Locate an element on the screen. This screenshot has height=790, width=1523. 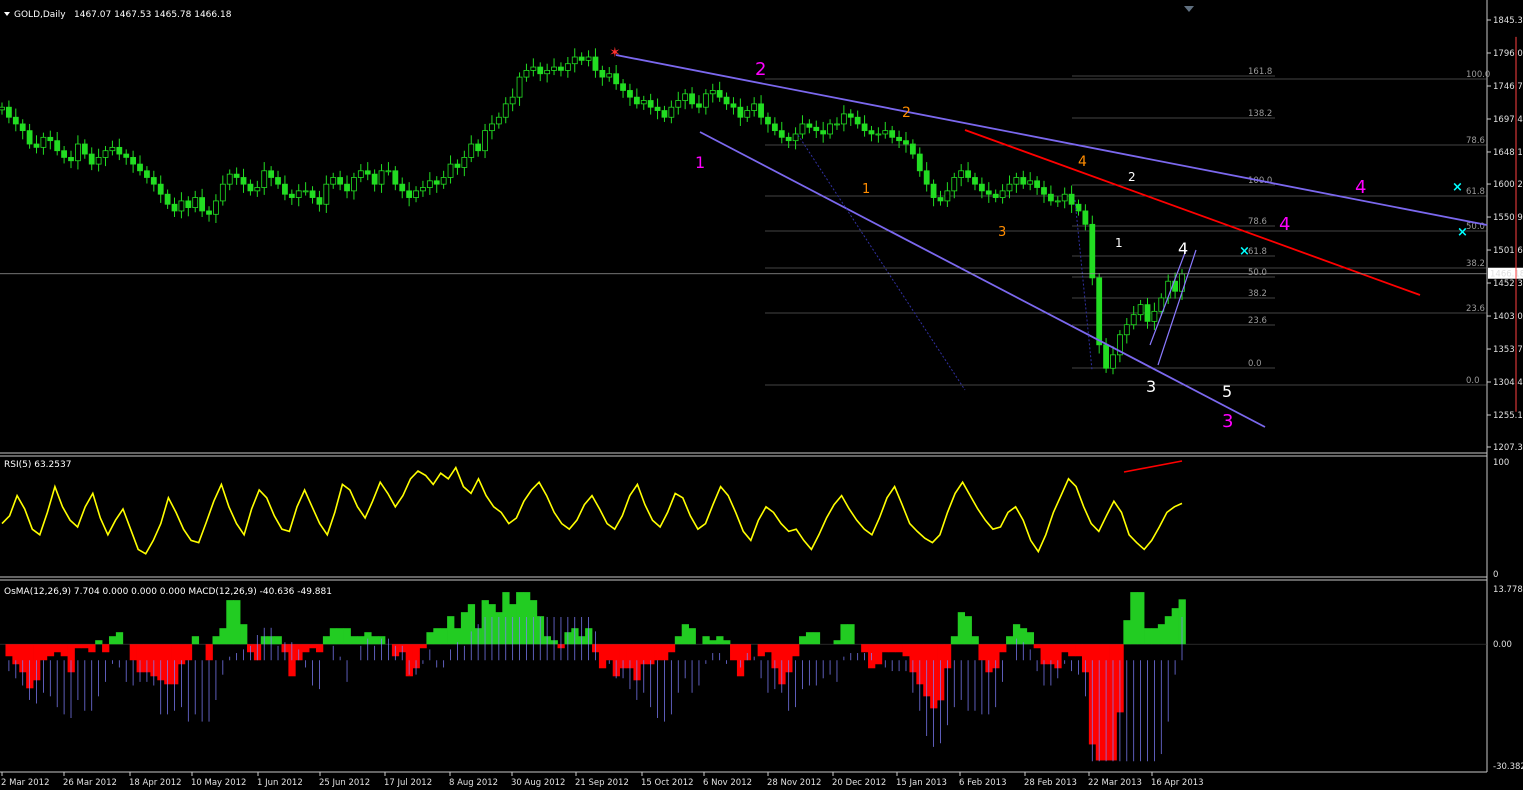
price-tick-label: 1501.6 is located at coordinates (1508, 251).